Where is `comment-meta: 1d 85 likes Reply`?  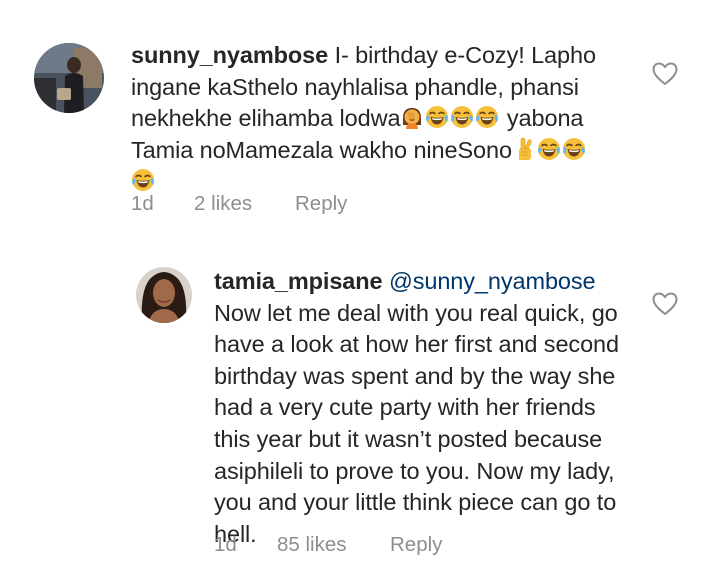 comment-meta: 1d 85 likes Reply is located at coordinates (414, 545).